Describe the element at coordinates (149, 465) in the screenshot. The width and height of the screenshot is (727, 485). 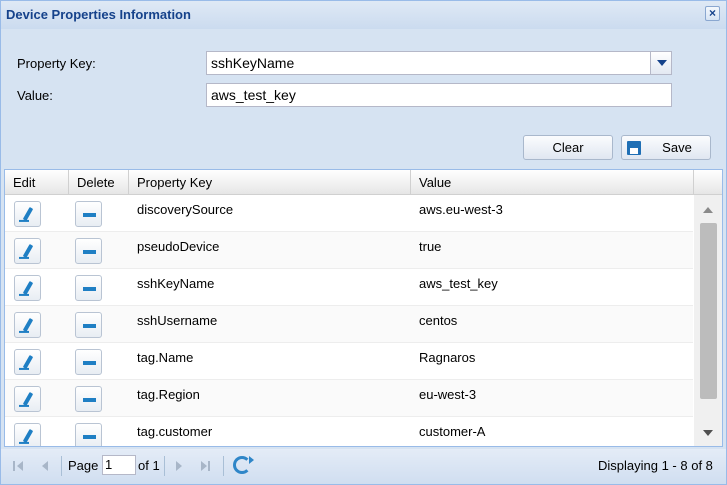
I see `page-count-label: of 1` at that location.